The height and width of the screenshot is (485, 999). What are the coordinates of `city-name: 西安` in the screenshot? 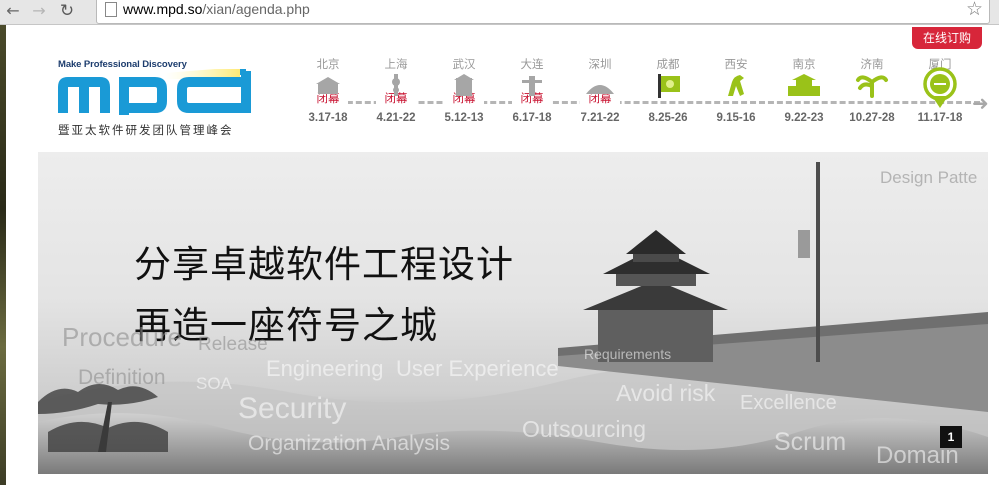 It's located at (736, 64).